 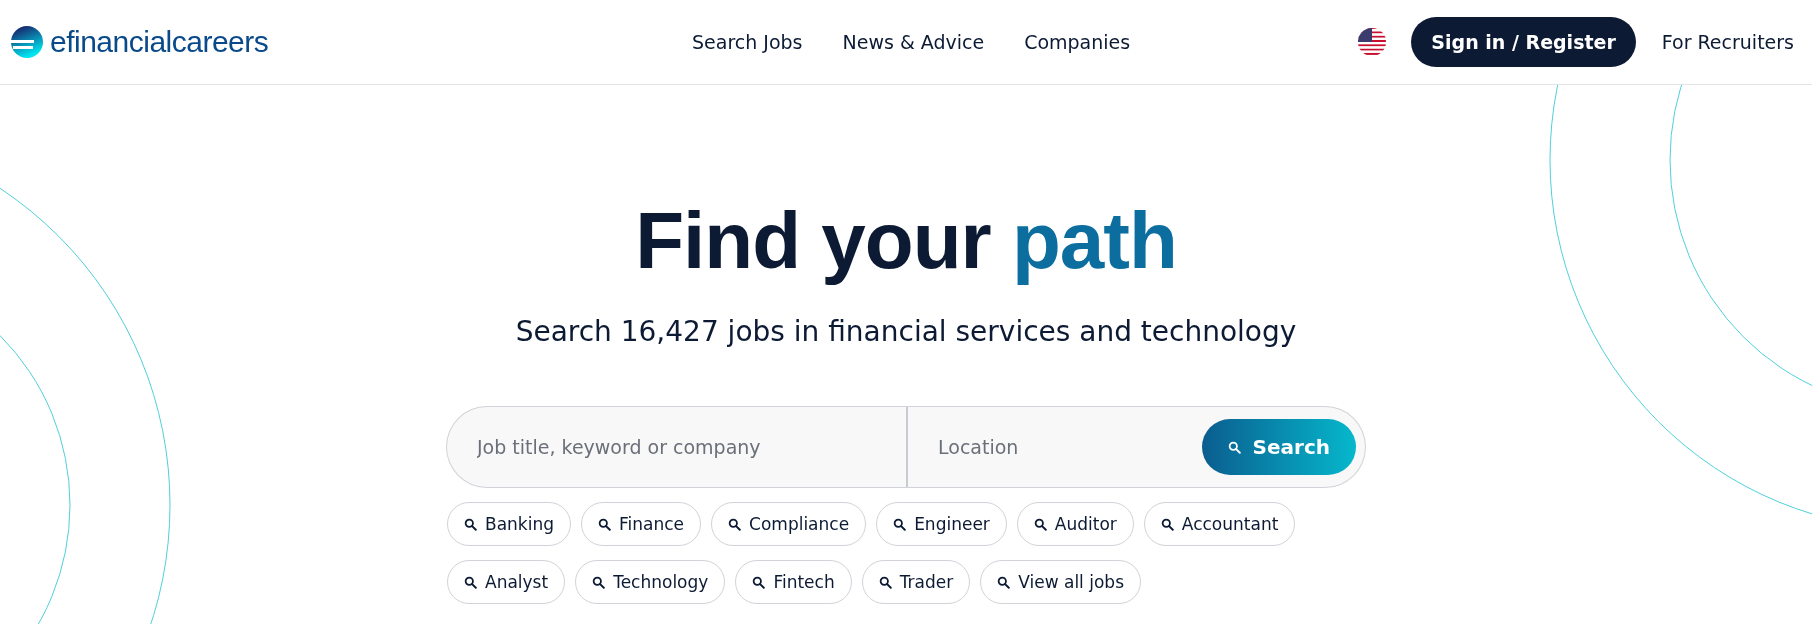 I want to click on logo-icon, so click(x=27, y=42).